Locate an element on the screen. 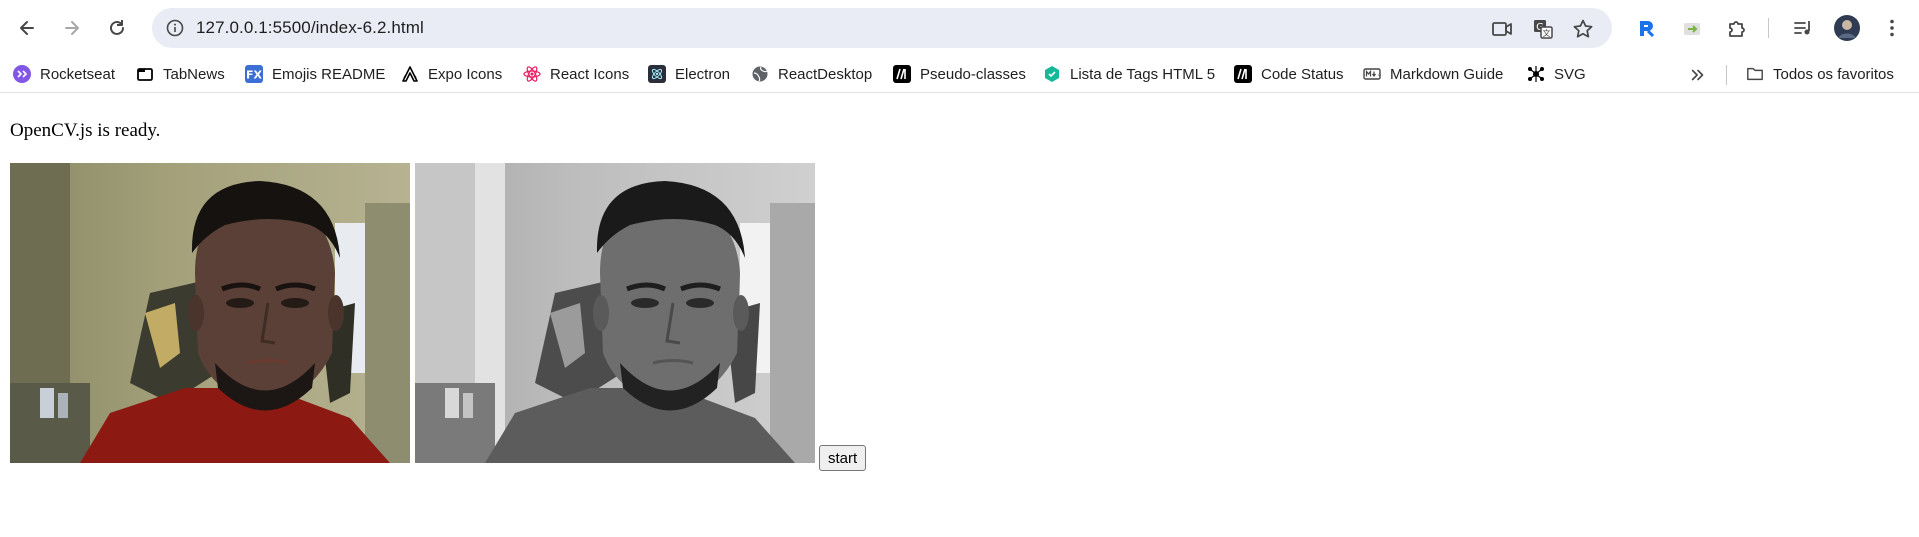 The image size is (1919, 537). bookmark-markdown-guide: 4 Markdown Guide is located at coordinates (1433, 74).